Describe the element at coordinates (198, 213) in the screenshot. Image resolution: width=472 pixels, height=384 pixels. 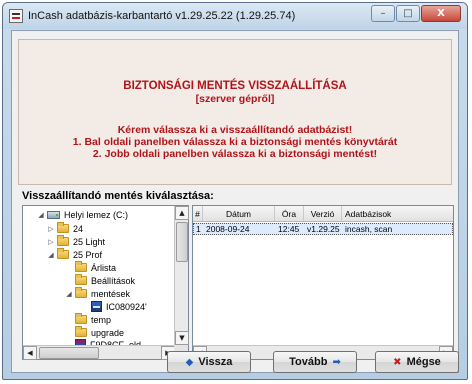
I see `column-header-number: #` at that location.